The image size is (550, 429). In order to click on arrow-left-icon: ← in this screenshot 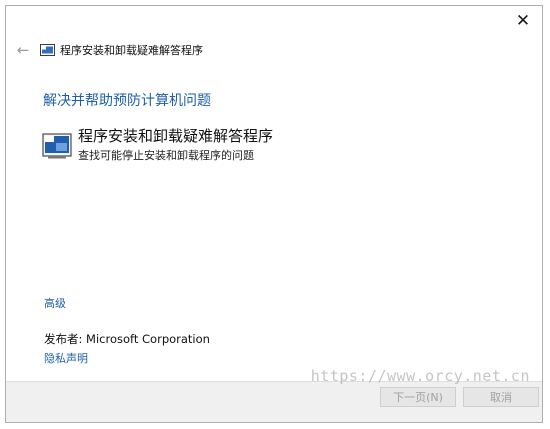, I will do `click(23, 50)`.